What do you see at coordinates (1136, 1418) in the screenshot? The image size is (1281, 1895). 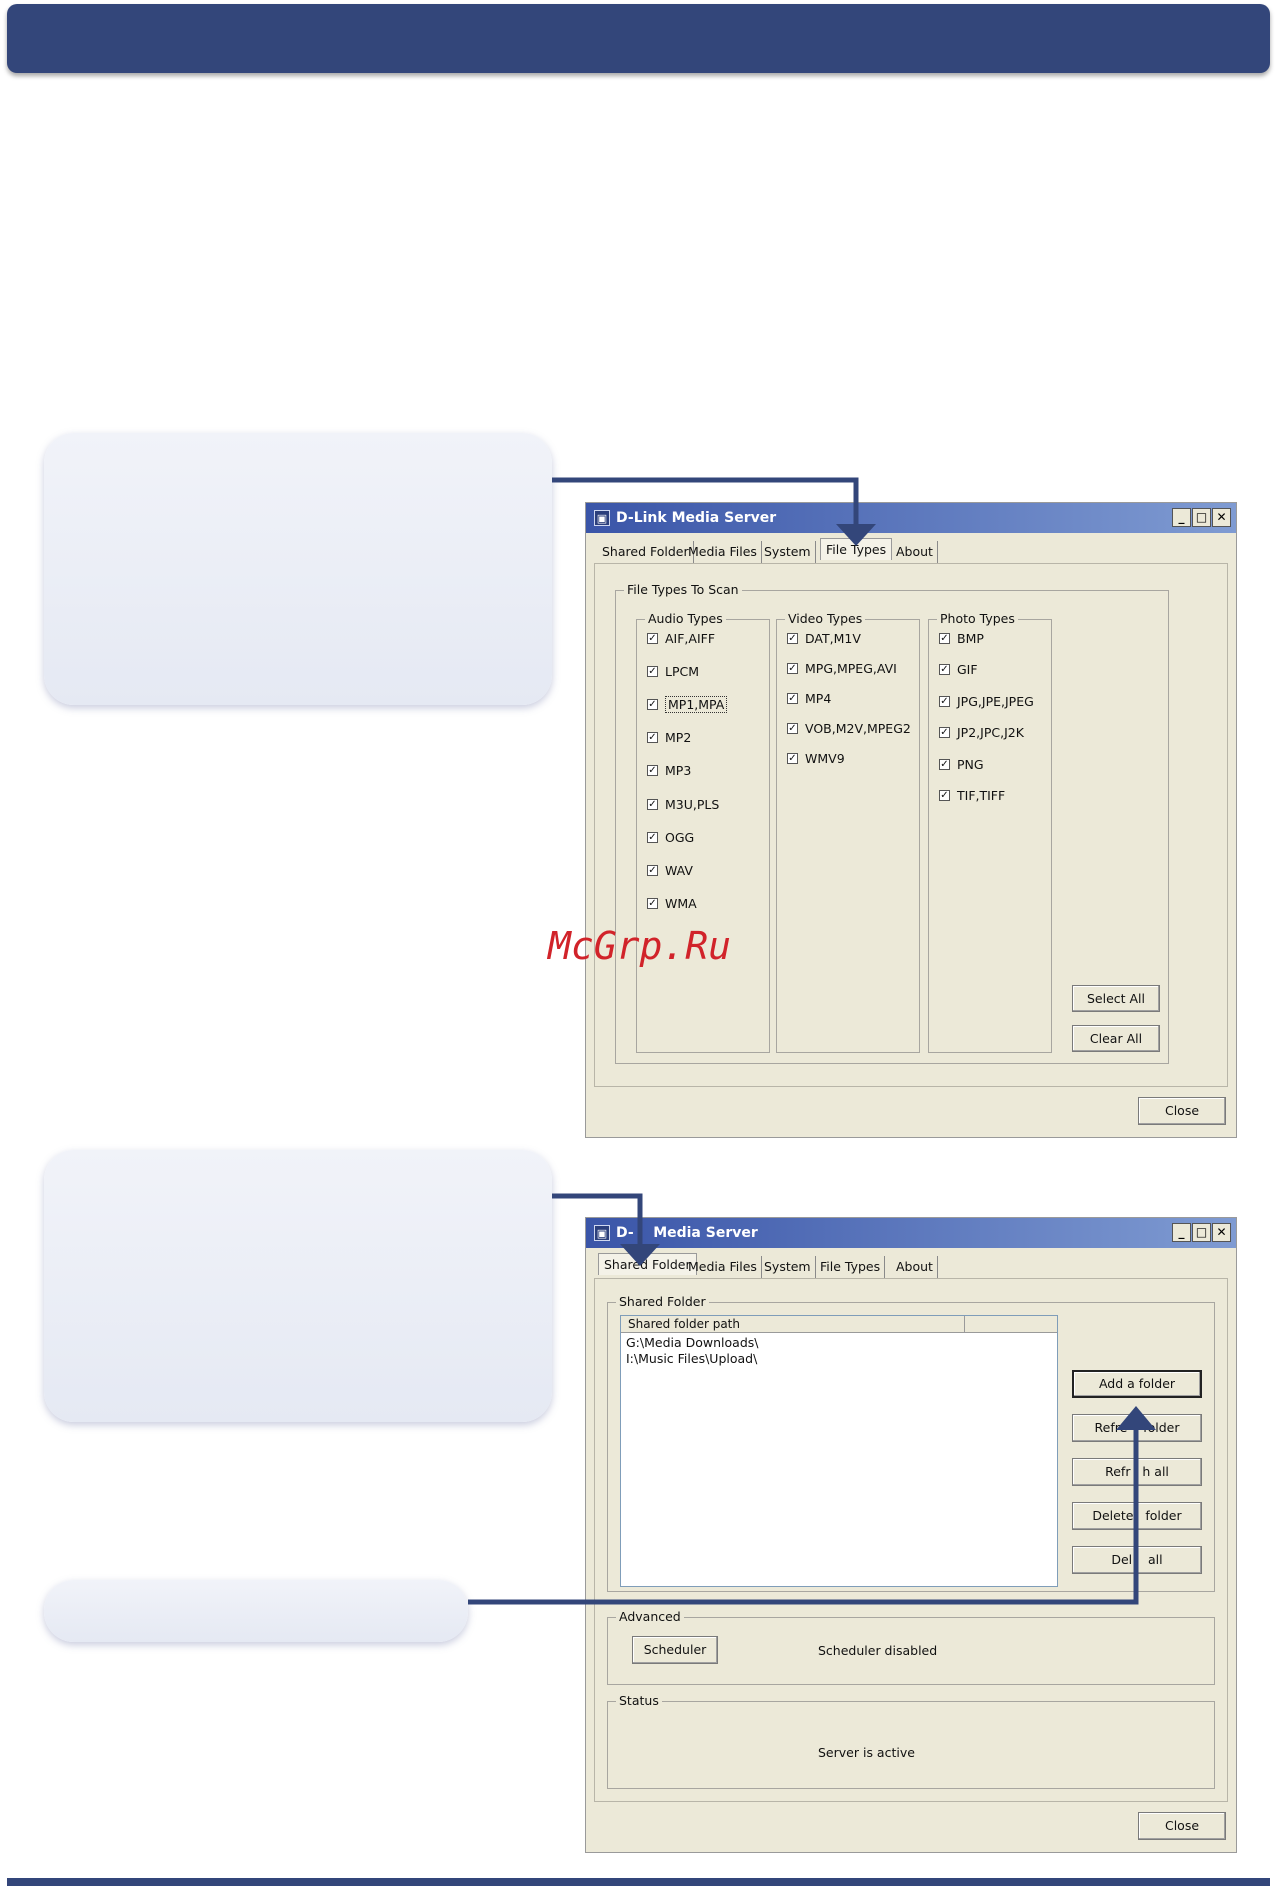 I see `arrowhead-add-folder` at bounding box center [1136, 1418].